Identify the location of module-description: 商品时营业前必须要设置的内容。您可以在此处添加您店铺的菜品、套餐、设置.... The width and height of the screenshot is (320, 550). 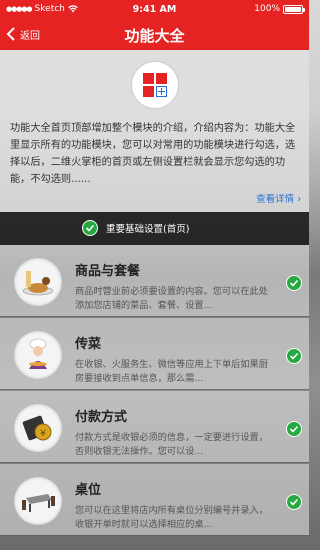
(171, 298).